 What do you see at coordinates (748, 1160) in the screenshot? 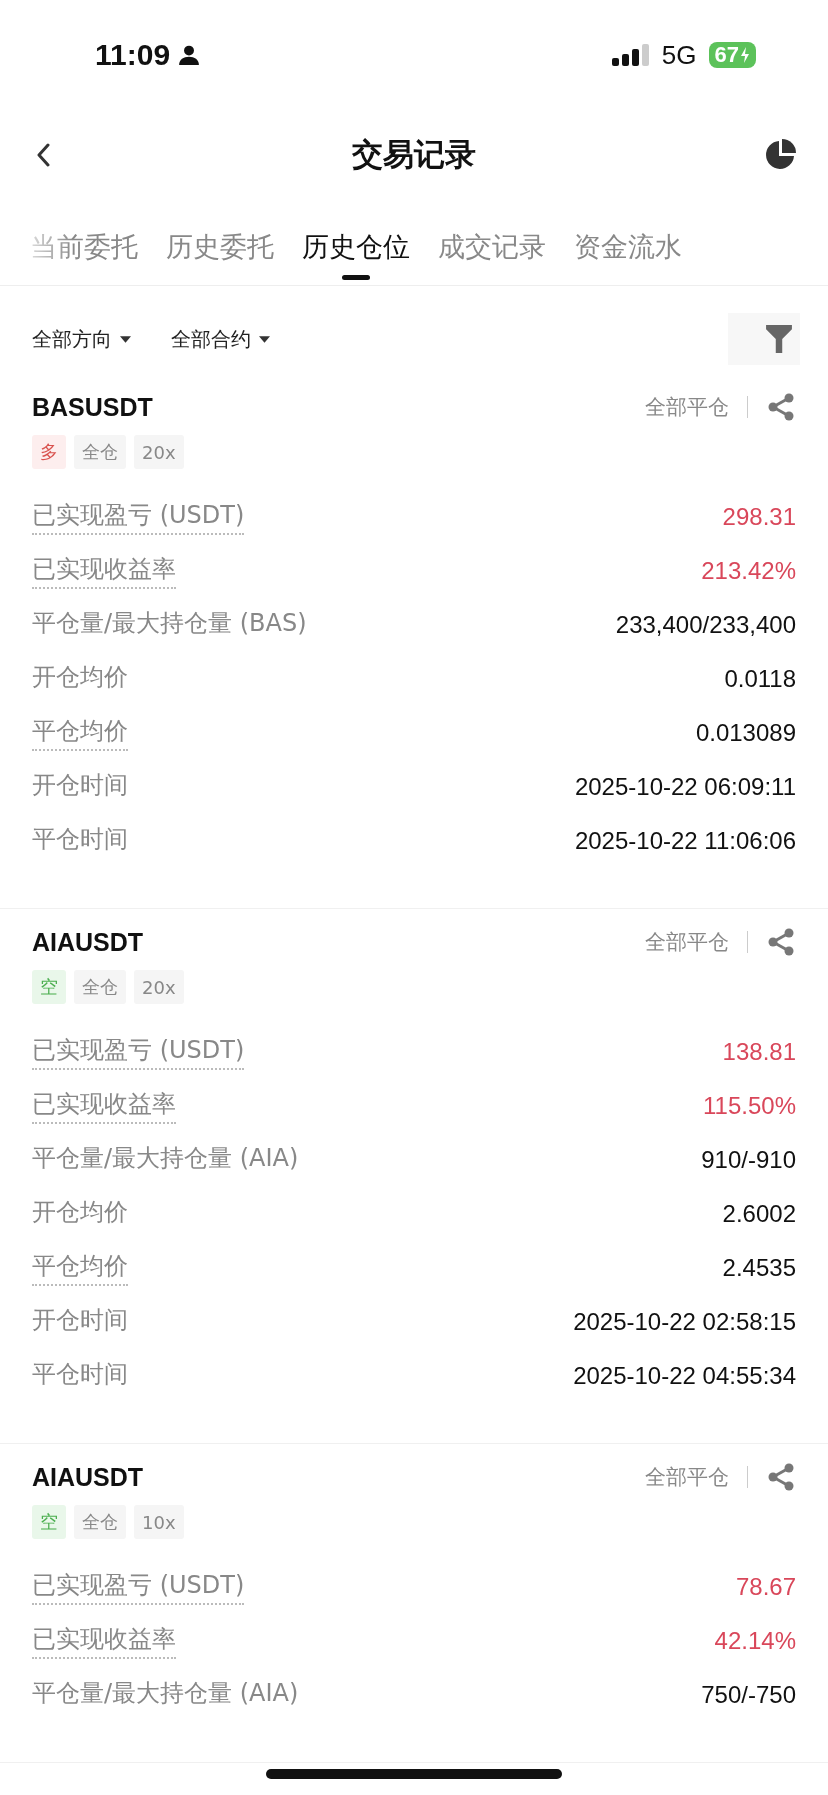
I see `field-value: 910/-910` at bounding box center [748, 1160].